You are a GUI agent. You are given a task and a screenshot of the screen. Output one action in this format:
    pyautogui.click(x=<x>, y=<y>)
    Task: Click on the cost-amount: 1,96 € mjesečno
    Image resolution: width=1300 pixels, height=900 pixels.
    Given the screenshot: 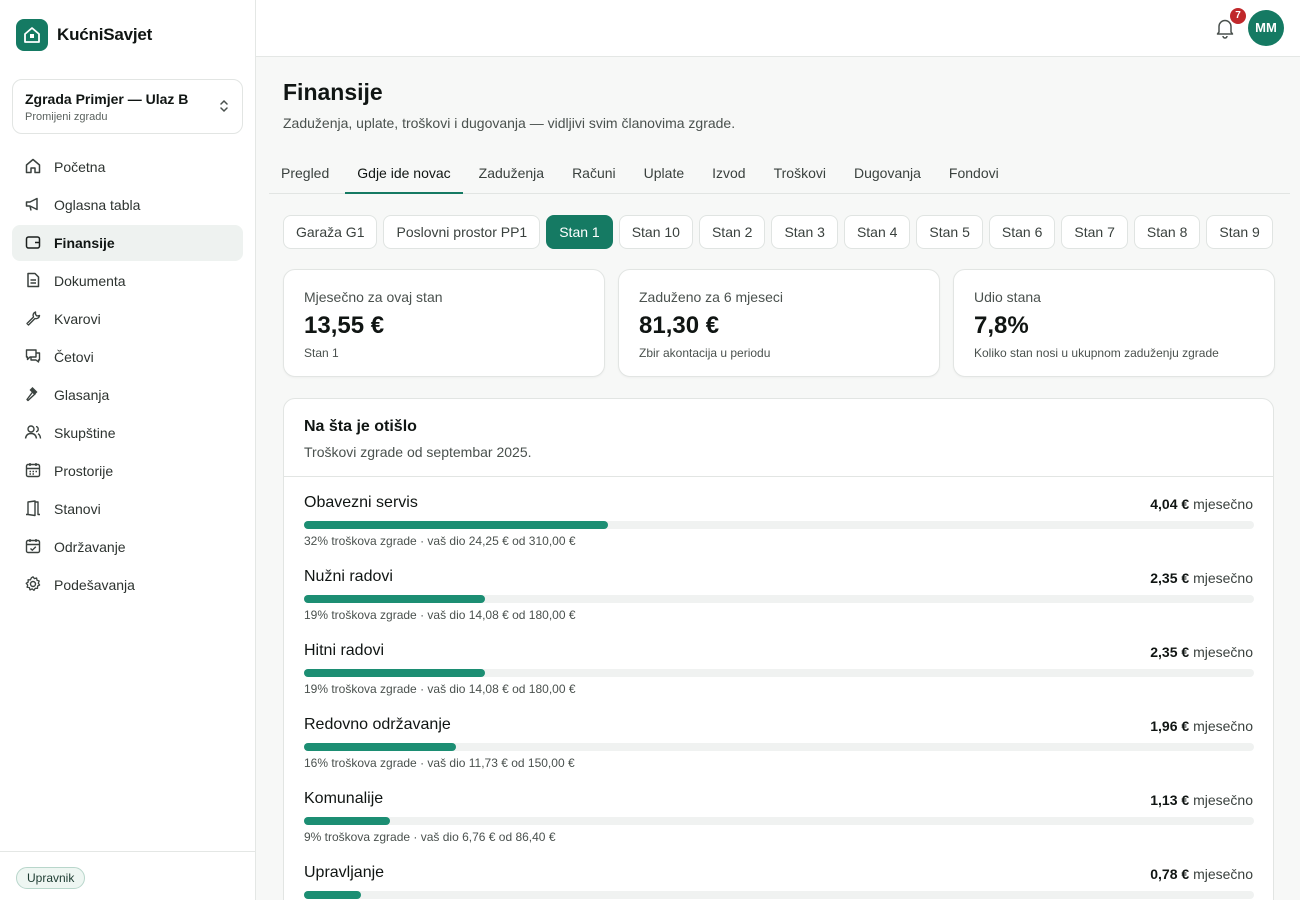 What is the action you would take?
    pyautogui.click(x=1201, y=726)
    